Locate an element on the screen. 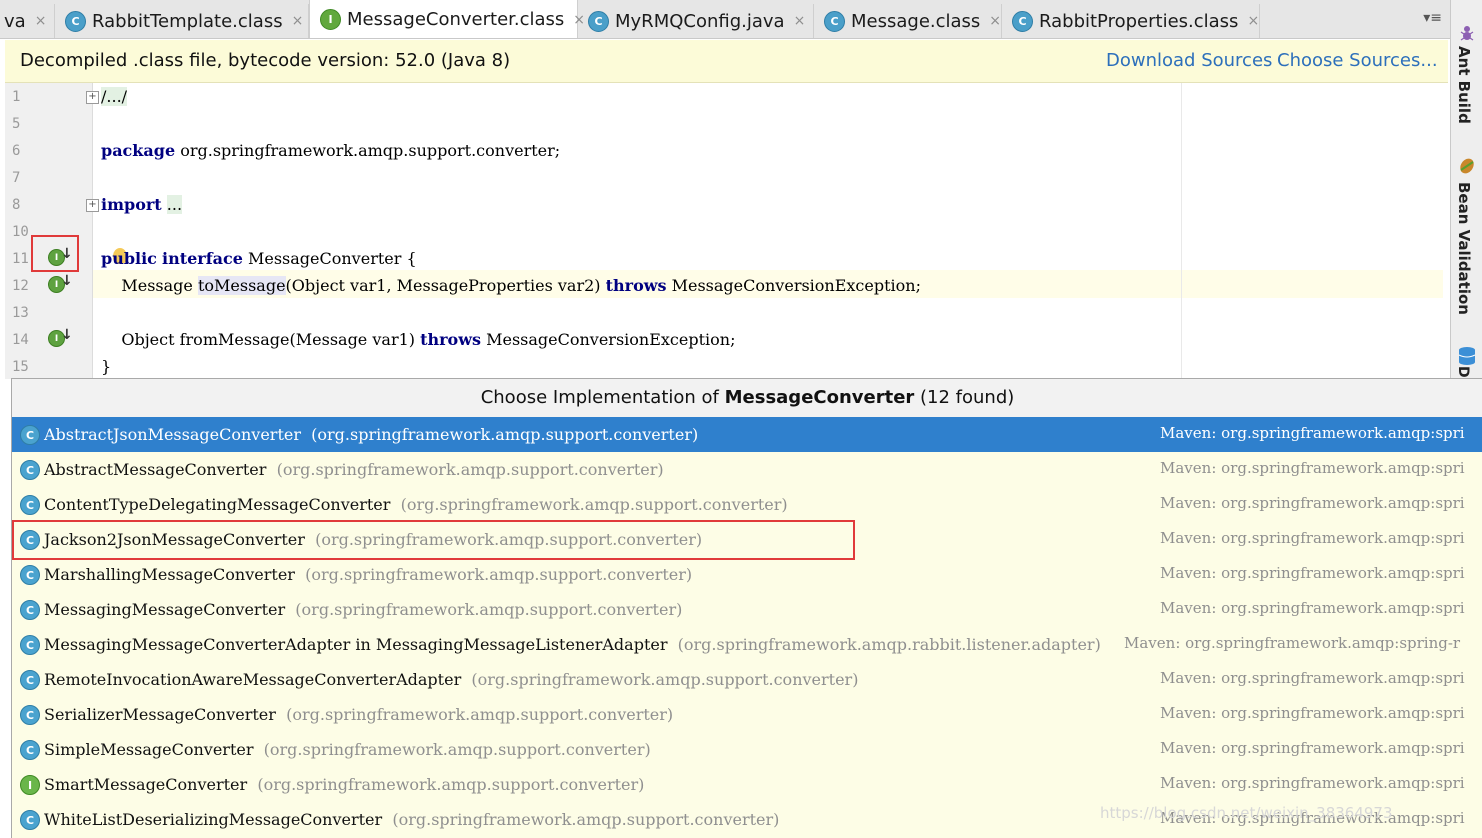 The width and height of the screenshot is (1482, 838). code-line-11: public interface MessageConverter { is located at coordinates (259, 258).